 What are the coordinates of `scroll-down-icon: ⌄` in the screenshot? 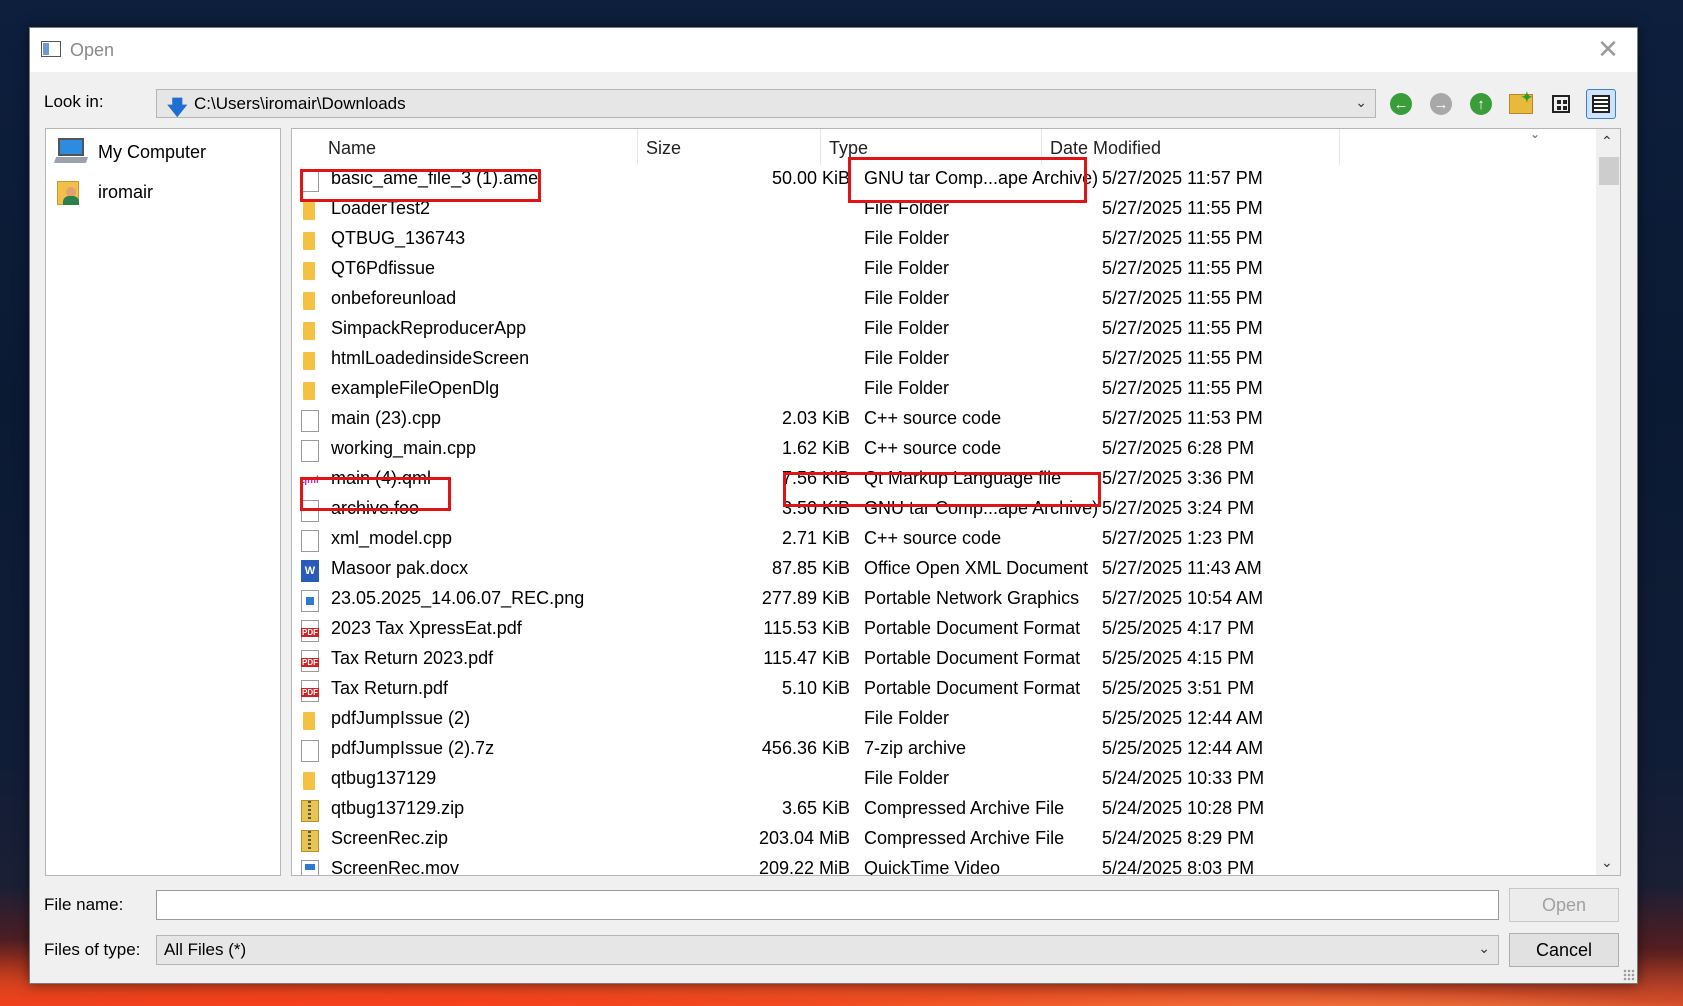 It's located at (1607, 862).